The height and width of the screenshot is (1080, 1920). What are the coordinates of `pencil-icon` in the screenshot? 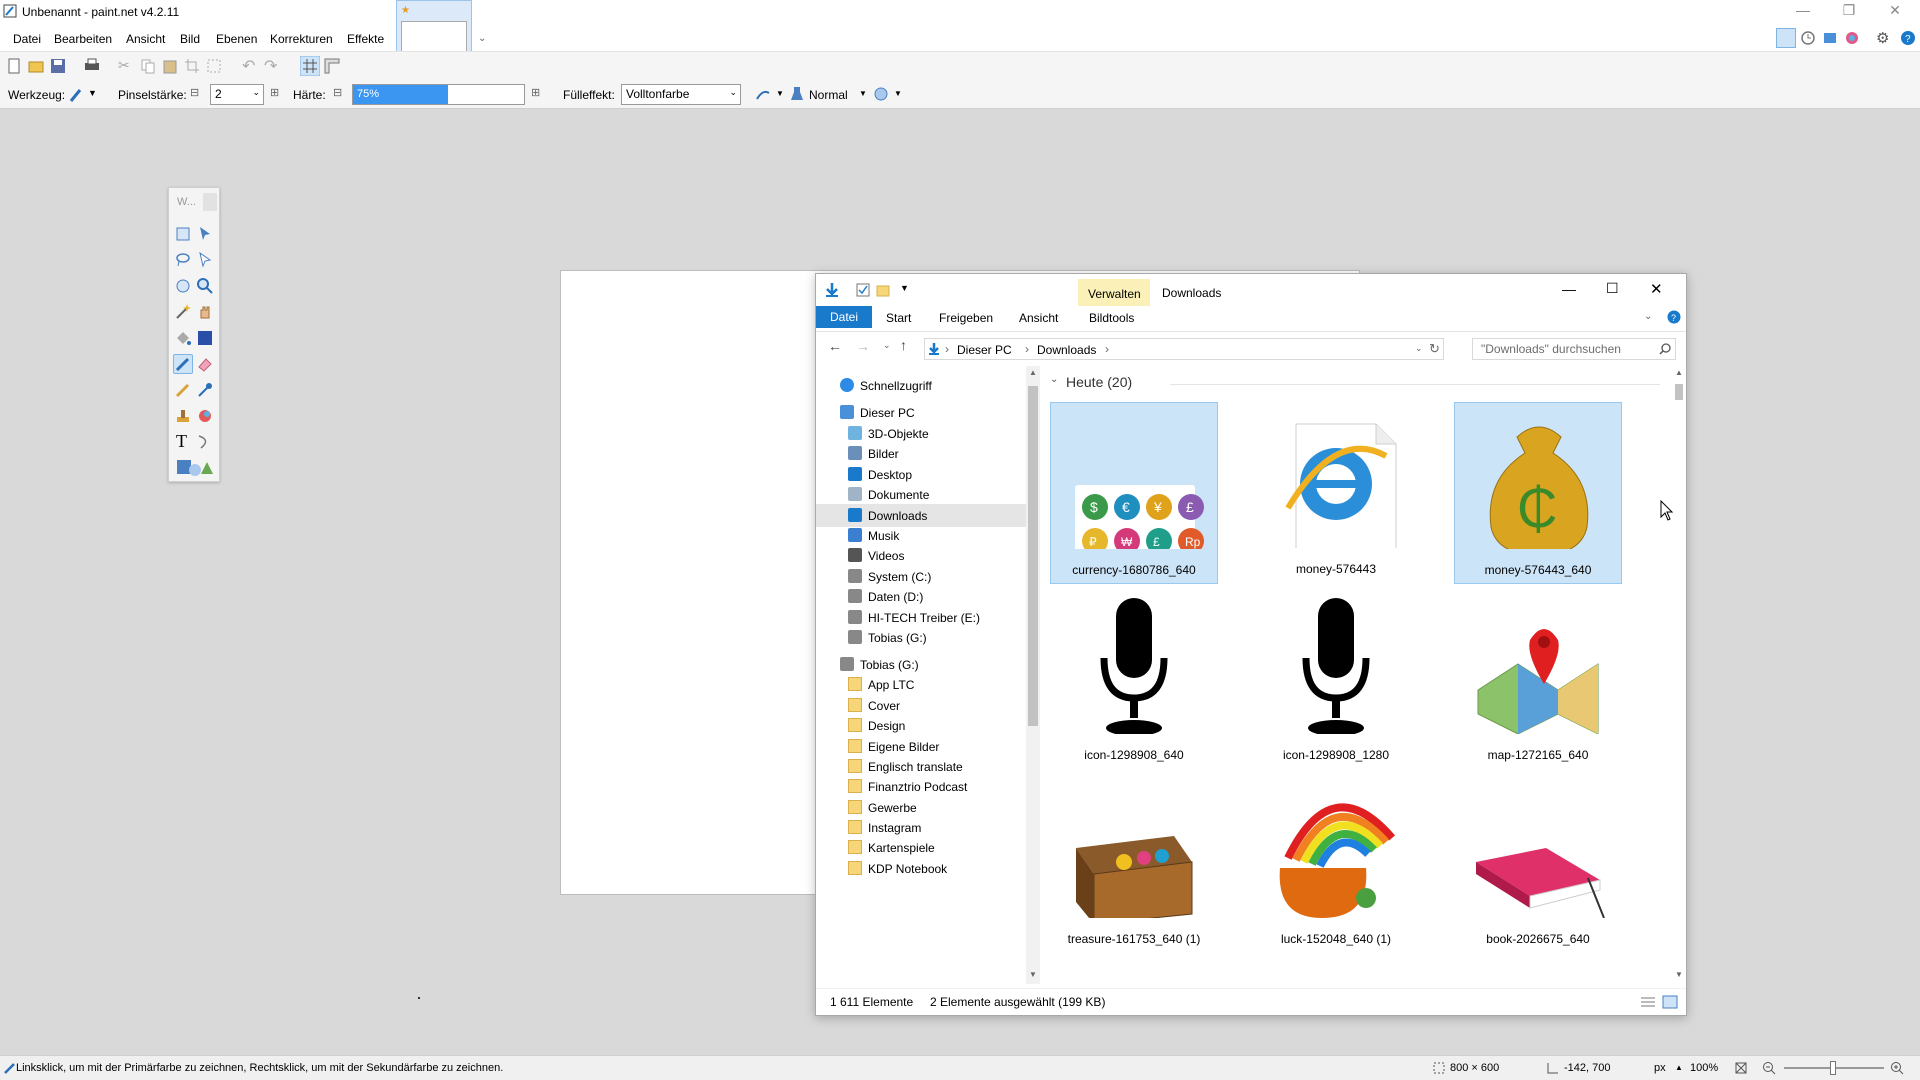 It's located at (183, 390).